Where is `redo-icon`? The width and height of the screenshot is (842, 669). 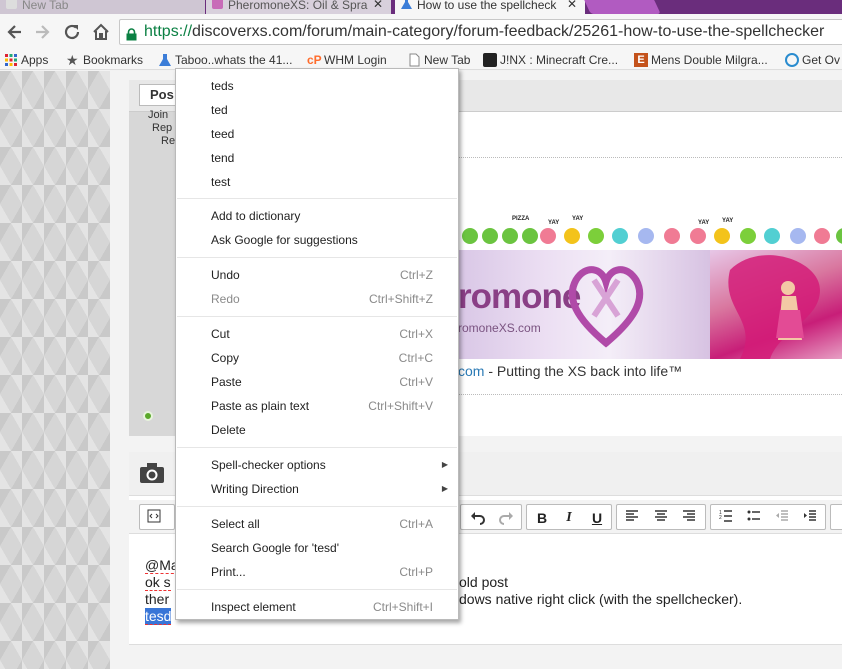
redo-icon is located at coordinates (506, 518).